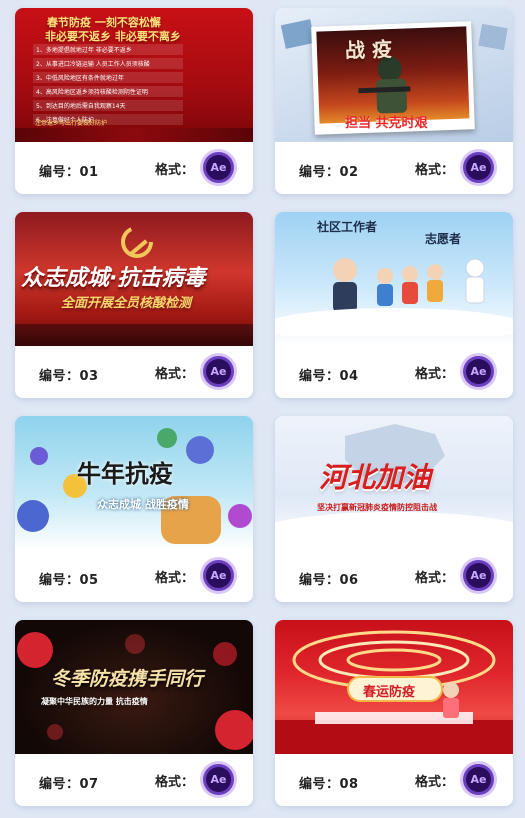 The width and height of the screenshot is (525, 818). I want to click on thumb-08-title-badge: 春运防疫, so click(395, 689).